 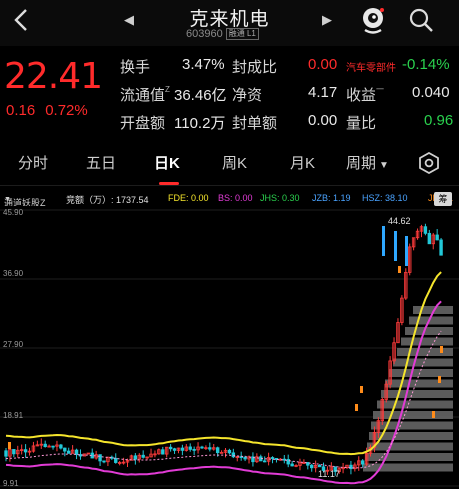 I want to click on indicator-name: 通道妖股Z, so click(x=25, y=202).